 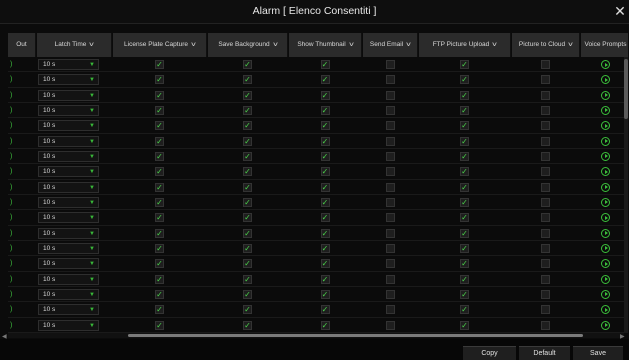 What do you see at coordinates (544, 353) in the screenshot?
I see `default-button: Default` at bounding box center [544, 353].